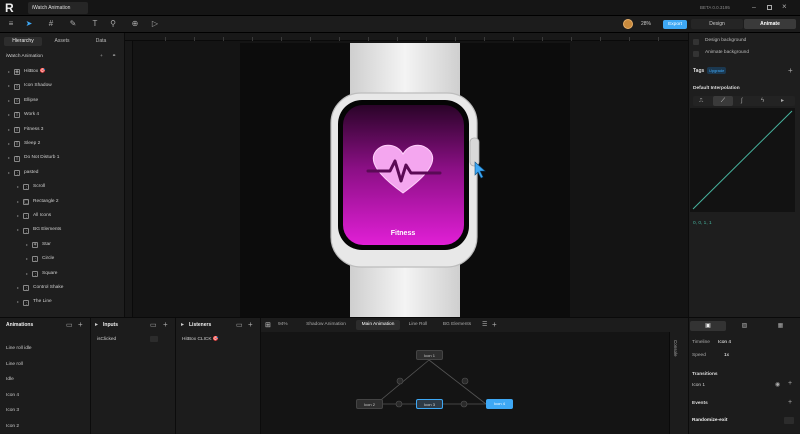 The width and height of the screenshot is (800, 434). Describe the element at coordinates (268, 325) in the screenshot. I see `layout-icon: ⊞` at that location.